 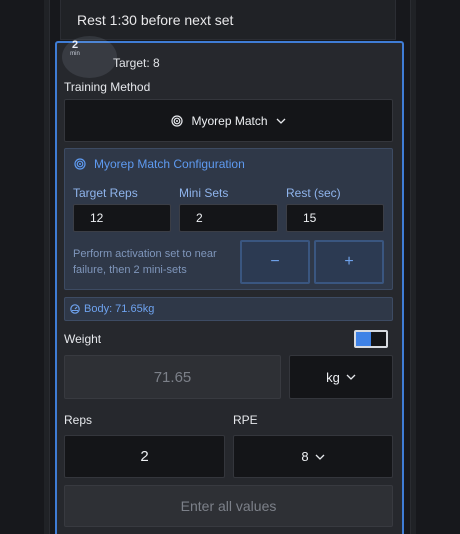 What do you see at coordinates (341, 377) in the screenshot?
I see `weight-unit-select: kg` at bounding box center [341, 377].